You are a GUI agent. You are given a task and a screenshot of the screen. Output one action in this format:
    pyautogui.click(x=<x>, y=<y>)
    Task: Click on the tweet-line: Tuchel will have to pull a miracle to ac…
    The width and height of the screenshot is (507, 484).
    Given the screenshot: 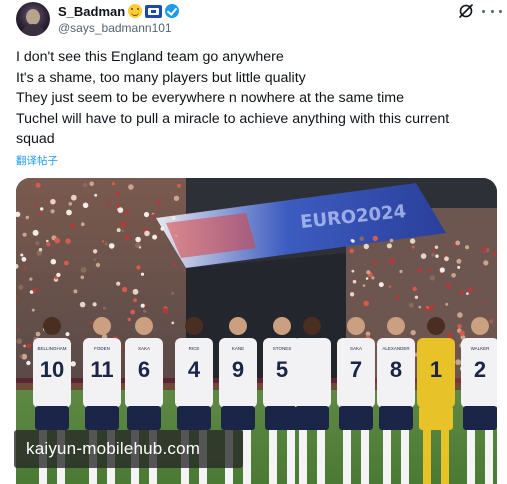 What is the action you would take?
    pyautogui.click(x=233, y=118)
    